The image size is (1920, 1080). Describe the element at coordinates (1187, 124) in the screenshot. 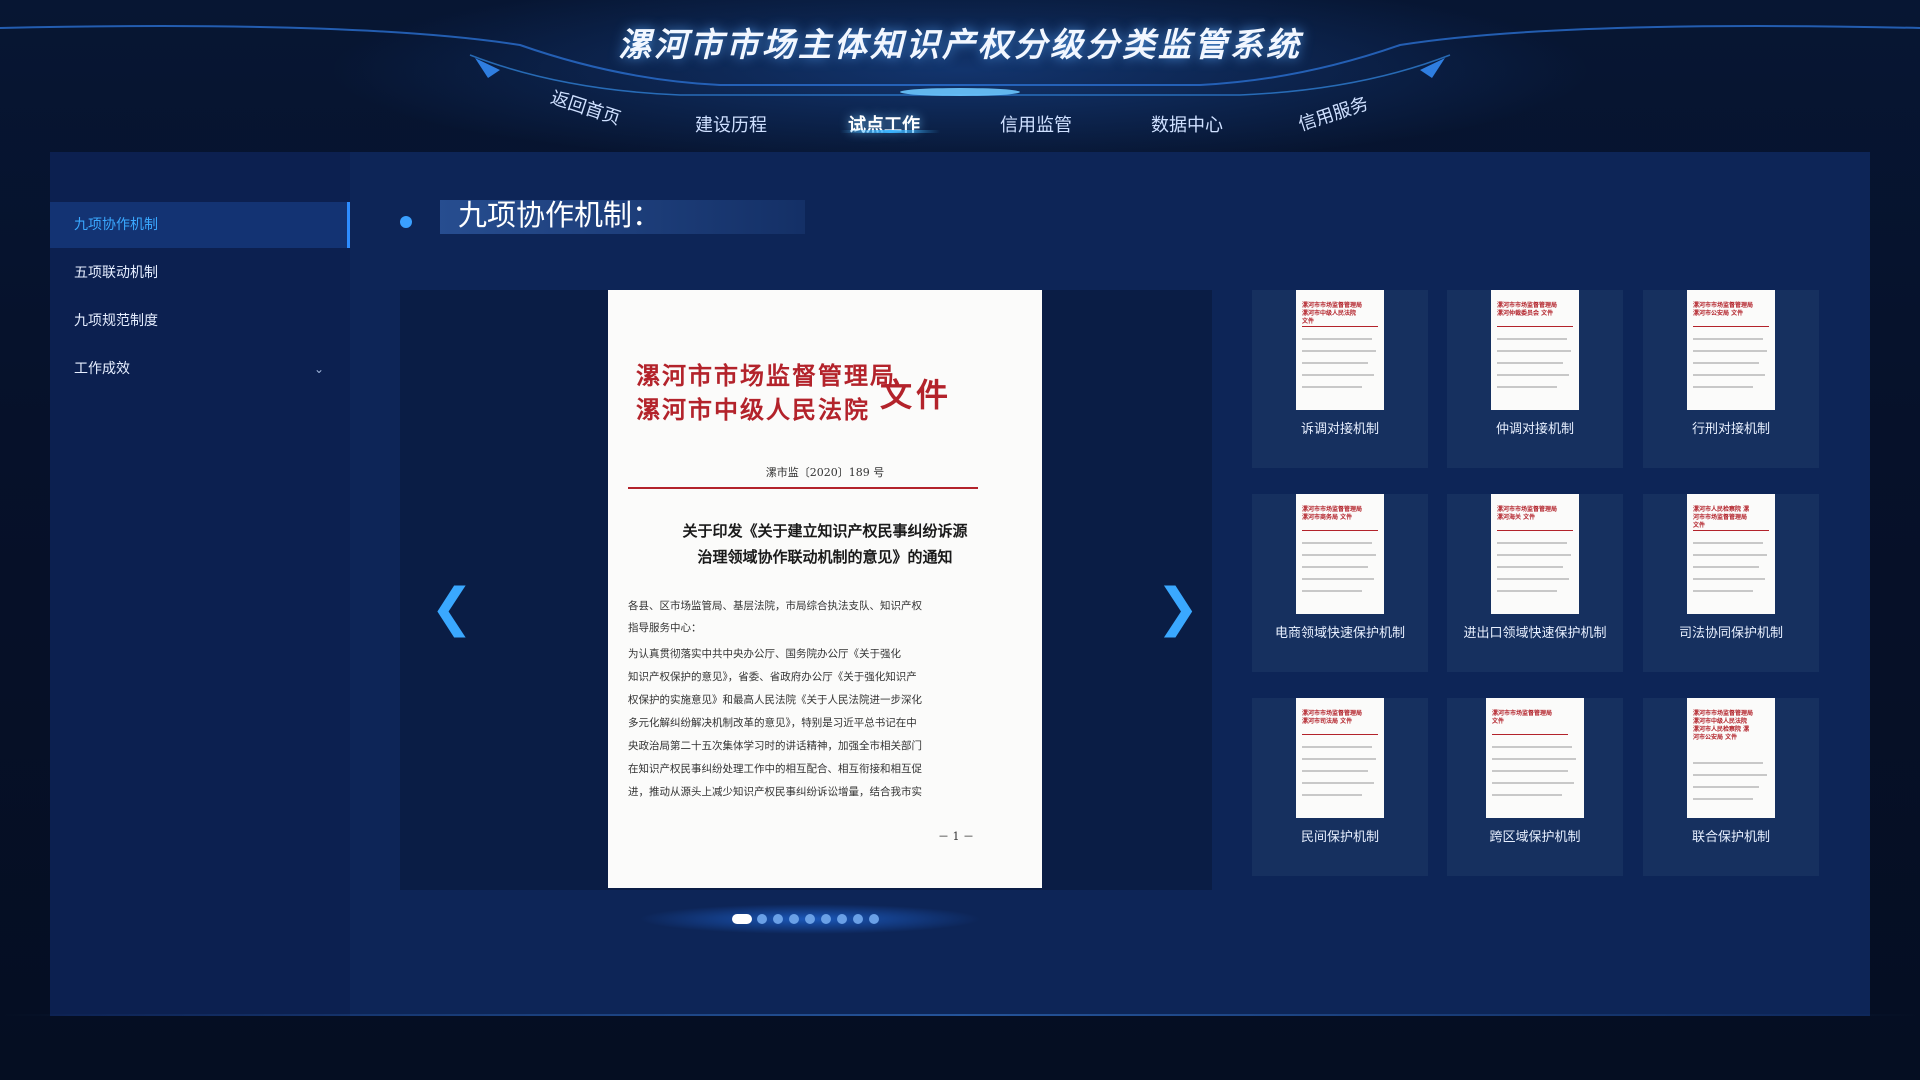

I see `nav-data-center: 数据中心` at that location.